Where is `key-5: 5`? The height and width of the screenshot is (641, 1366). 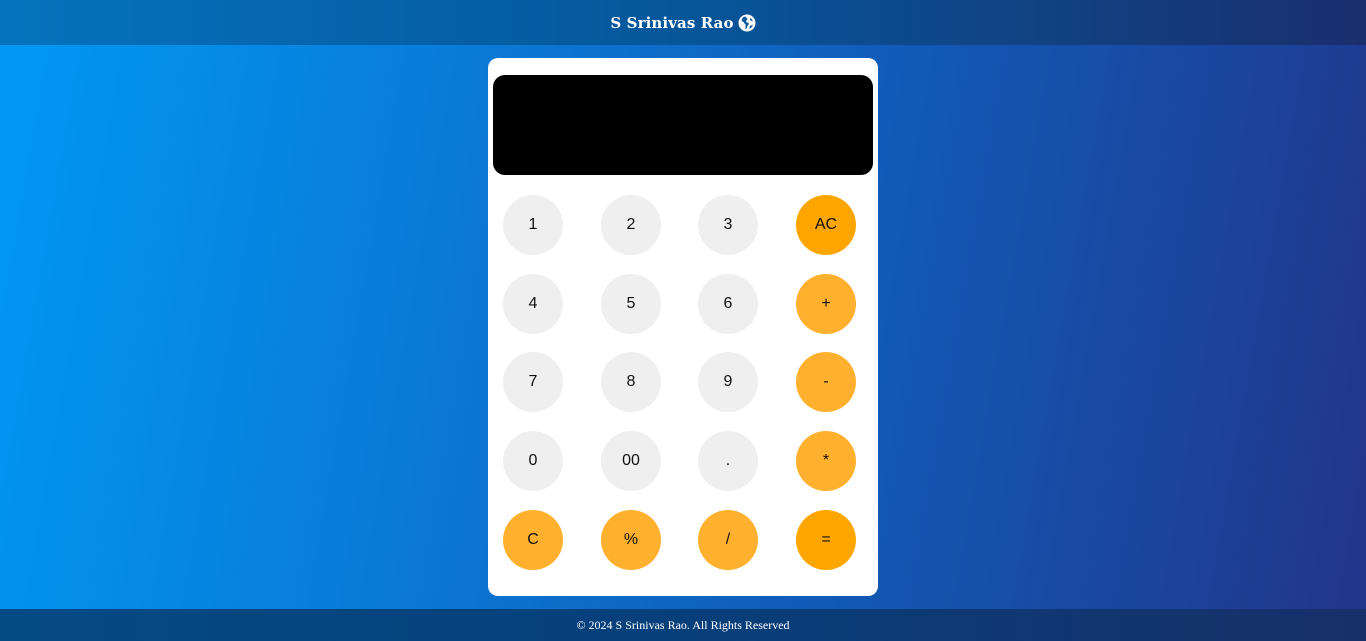
key-5: 5 is located at coordinates (631, 304).